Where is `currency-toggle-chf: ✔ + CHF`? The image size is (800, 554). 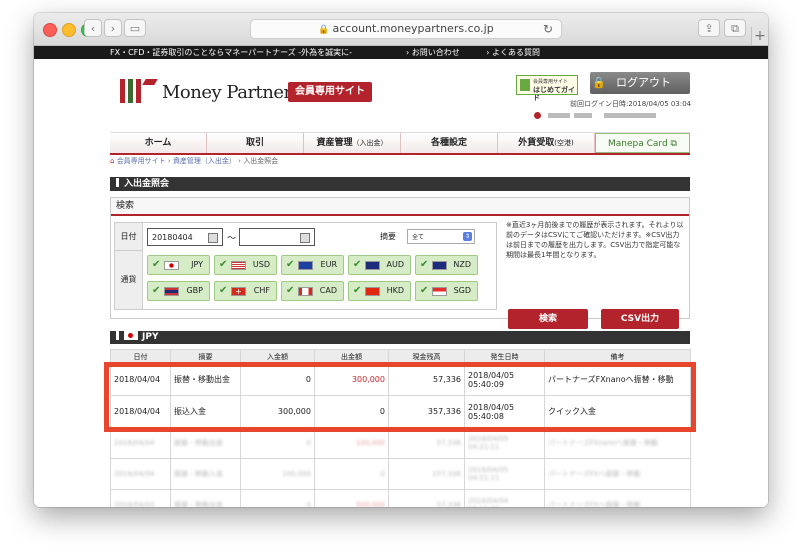
currency-toggle-chf: ✔ + CHF is located at coordinates (245, 291).